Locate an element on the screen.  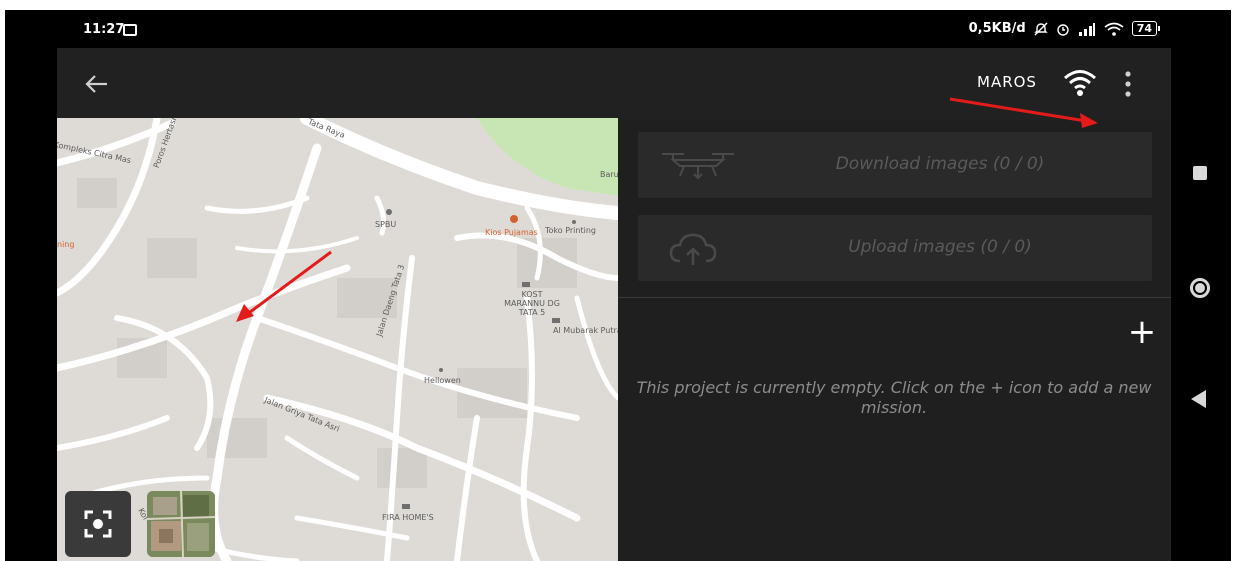
mute-icon is located at coordinates (1040, 28).